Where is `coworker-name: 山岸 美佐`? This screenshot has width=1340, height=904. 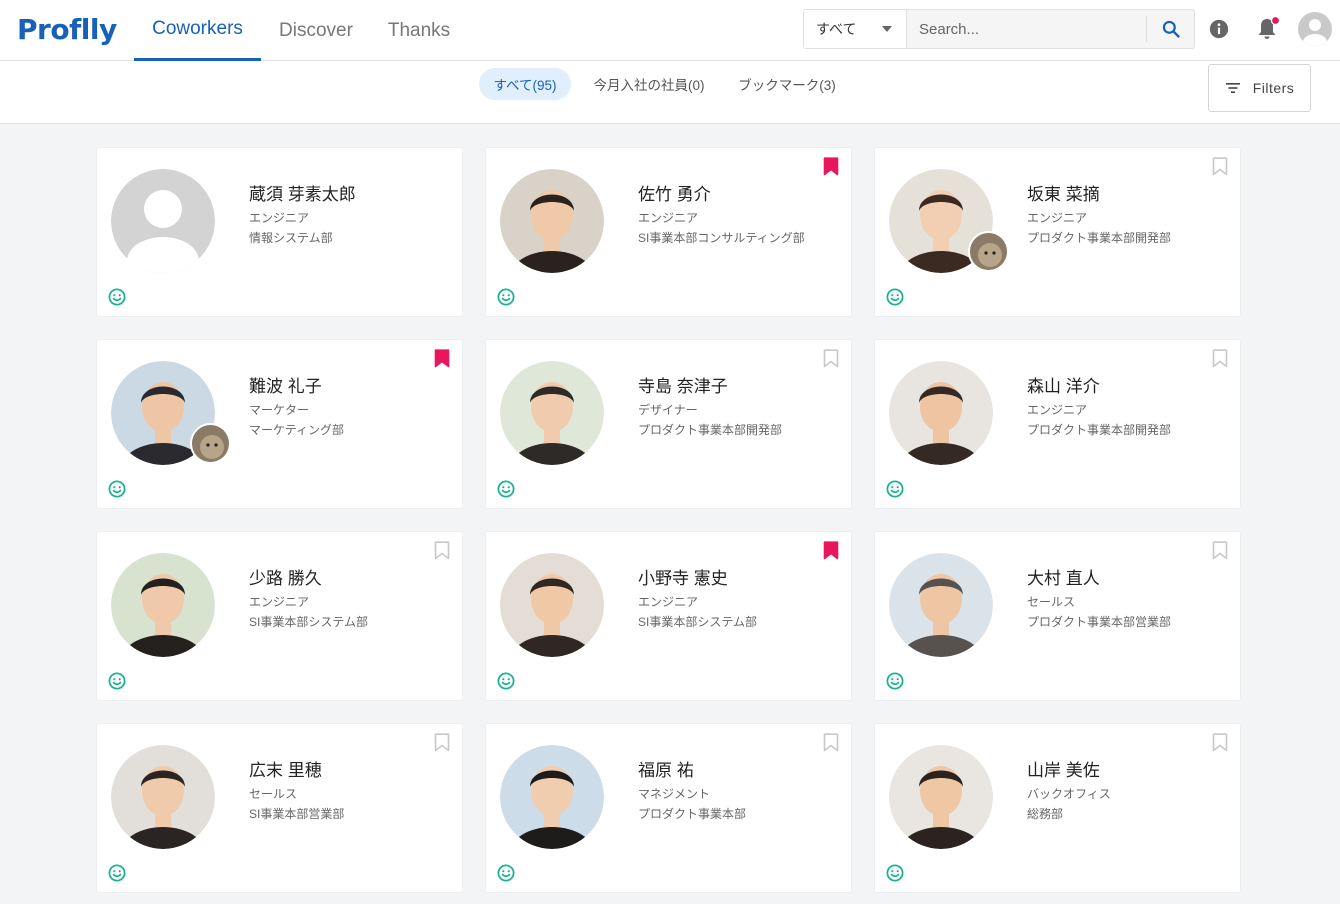
coworker-name: 山岸 美佐 is located at coordinates (1063, 768).